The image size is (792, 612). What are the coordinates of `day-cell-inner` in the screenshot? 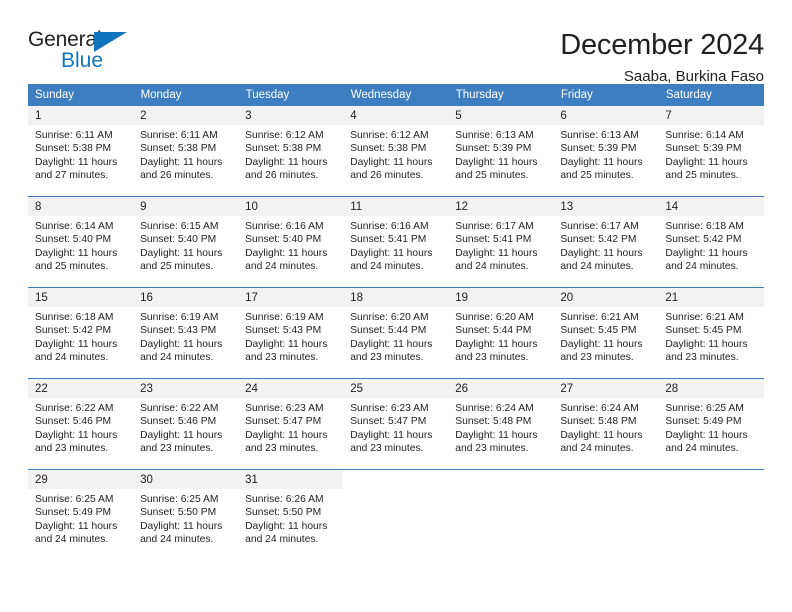 It's located at (605, 515).